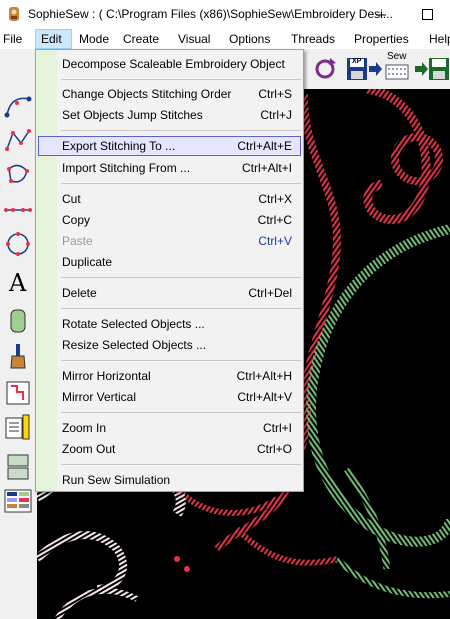 This screenshot has height=619, width=450. What do you see at coordinates (169, 220) in the screenshot?
I see `menu-item-copy: Copy Ctrl+C` at bounding box center [169, 220].